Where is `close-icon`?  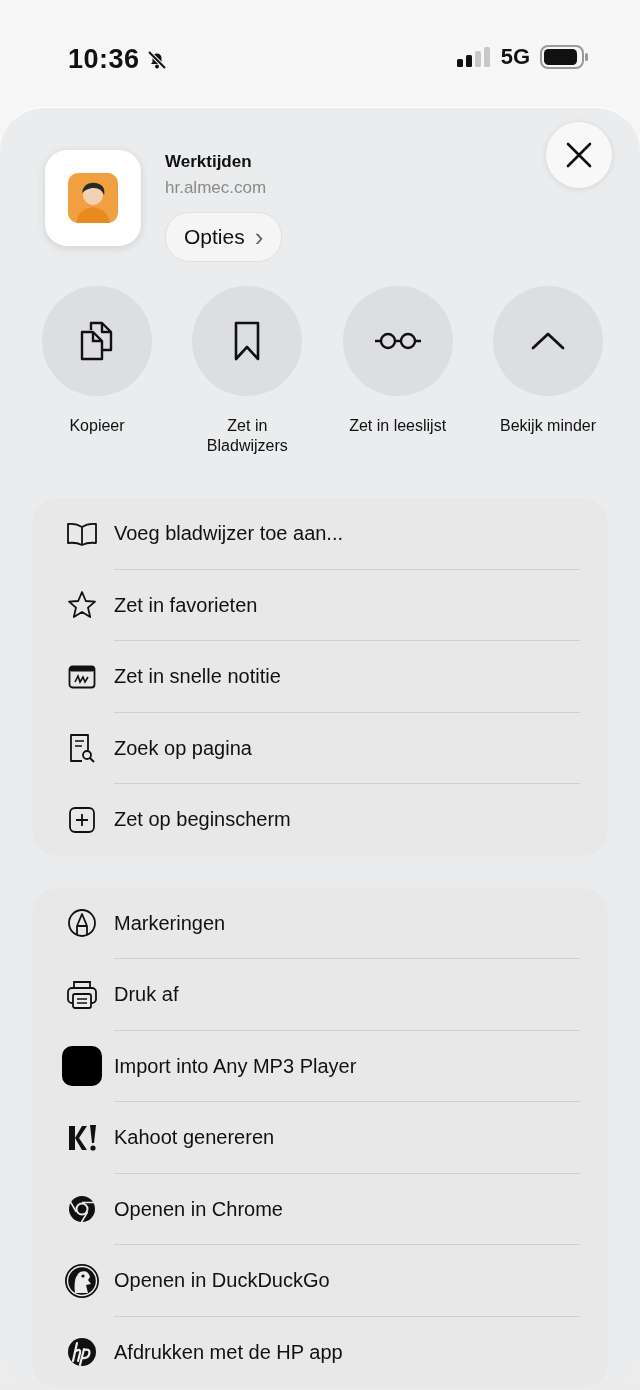
close-icon is located at coordinates (579, 155).